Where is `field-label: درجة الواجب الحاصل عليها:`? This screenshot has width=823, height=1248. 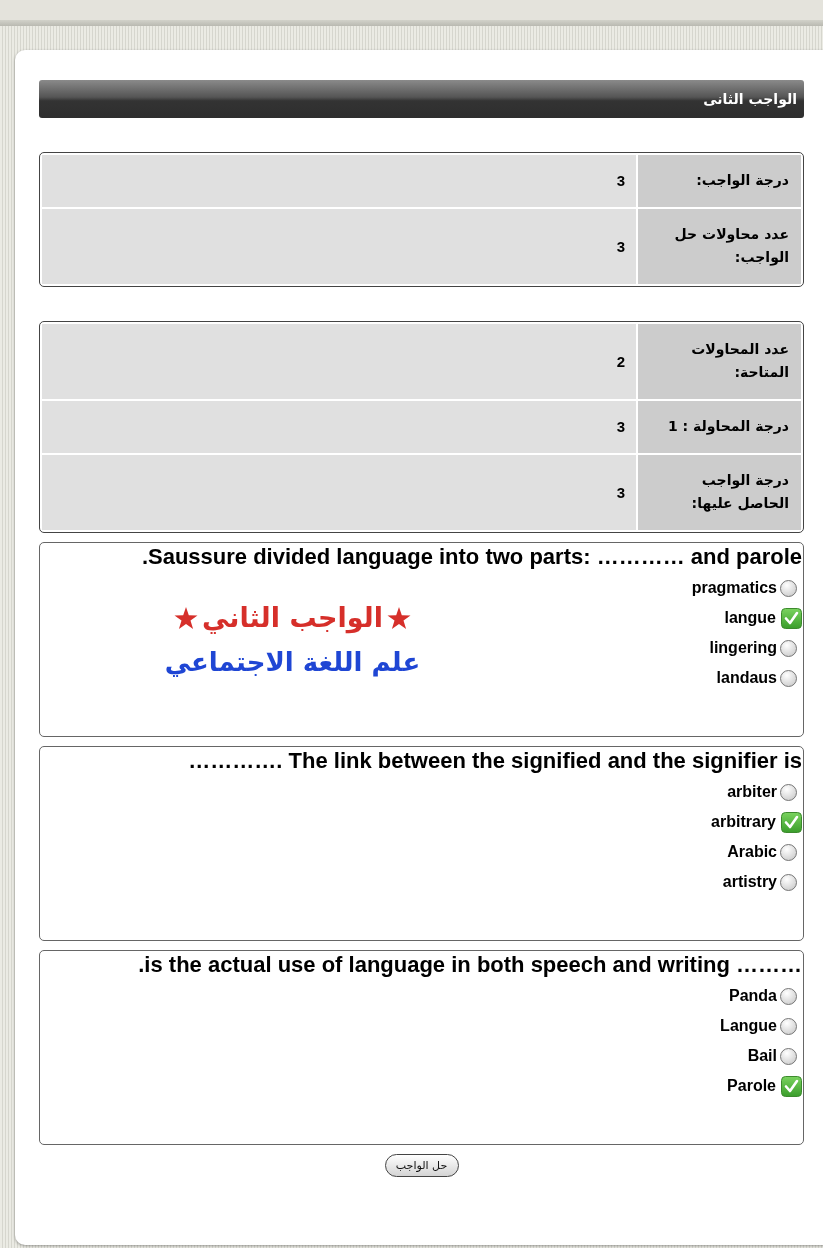 field-label: درجة الواجب الحاصل عليها: is located at coordinates (719, 492).